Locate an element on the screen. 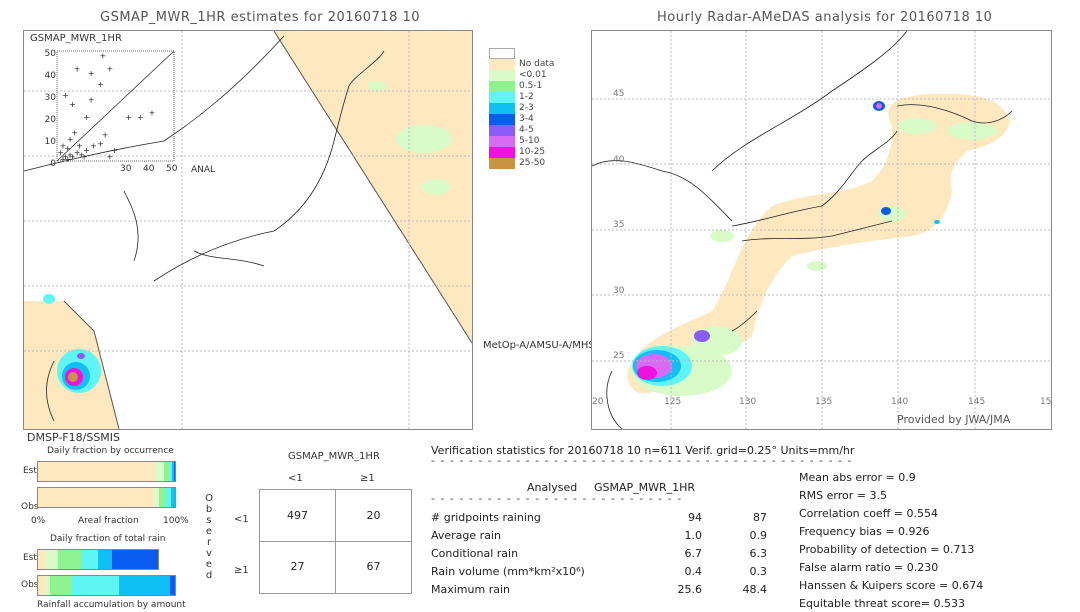  observed-letter: b is located at coordinates (209, 509).